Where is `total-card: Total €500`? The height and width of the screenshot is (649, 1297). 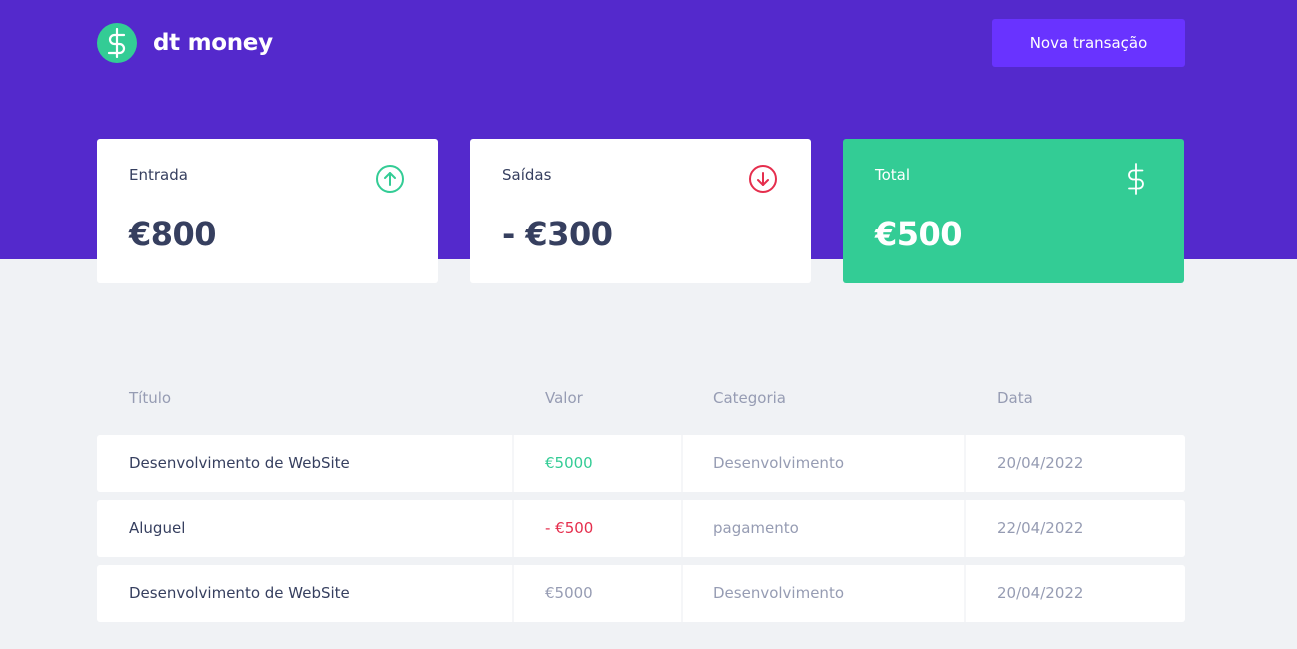 total-card: Total €500 is located at coordinates (1013, 211).